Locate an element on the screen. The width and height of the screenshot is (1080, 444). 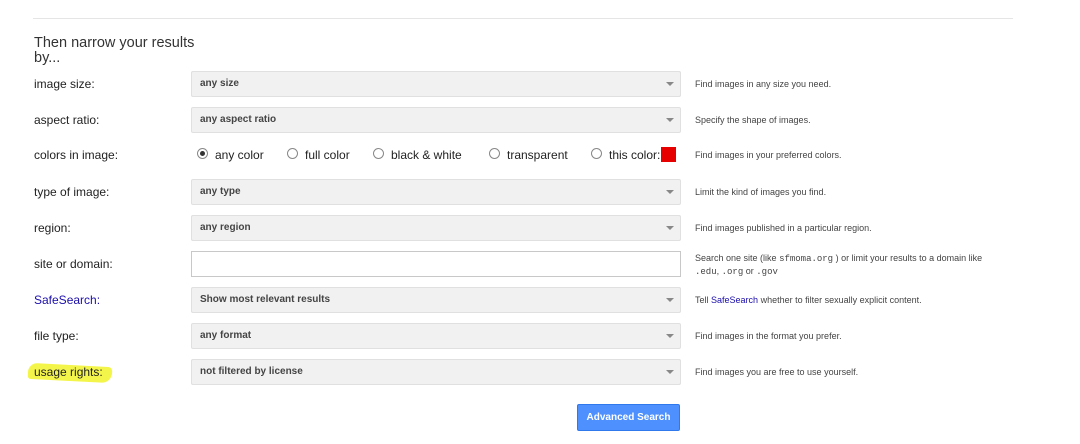
usage-rights-value: not filtered by license is located at coordinates (251, 371).